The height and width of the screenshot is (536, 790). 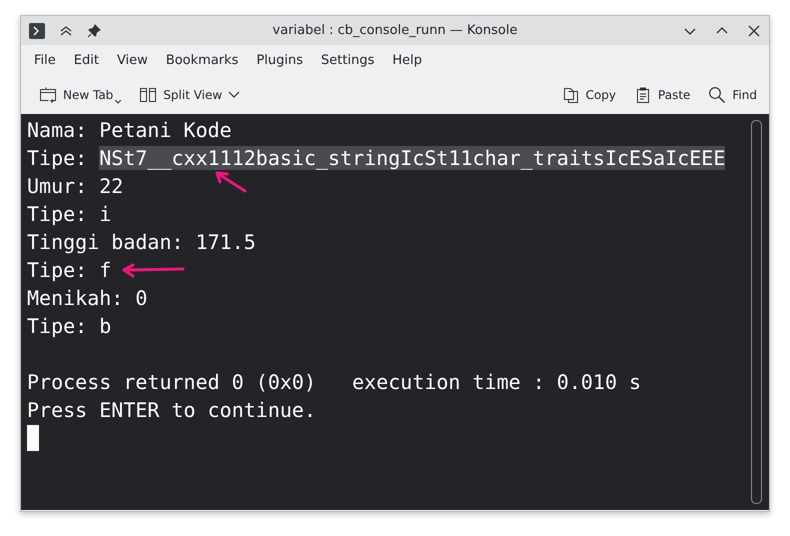 What do you see at coordinates (80, 95) in the screenshot?
I see `toolbar-button: New Tab` at bounding box center [80, 95].